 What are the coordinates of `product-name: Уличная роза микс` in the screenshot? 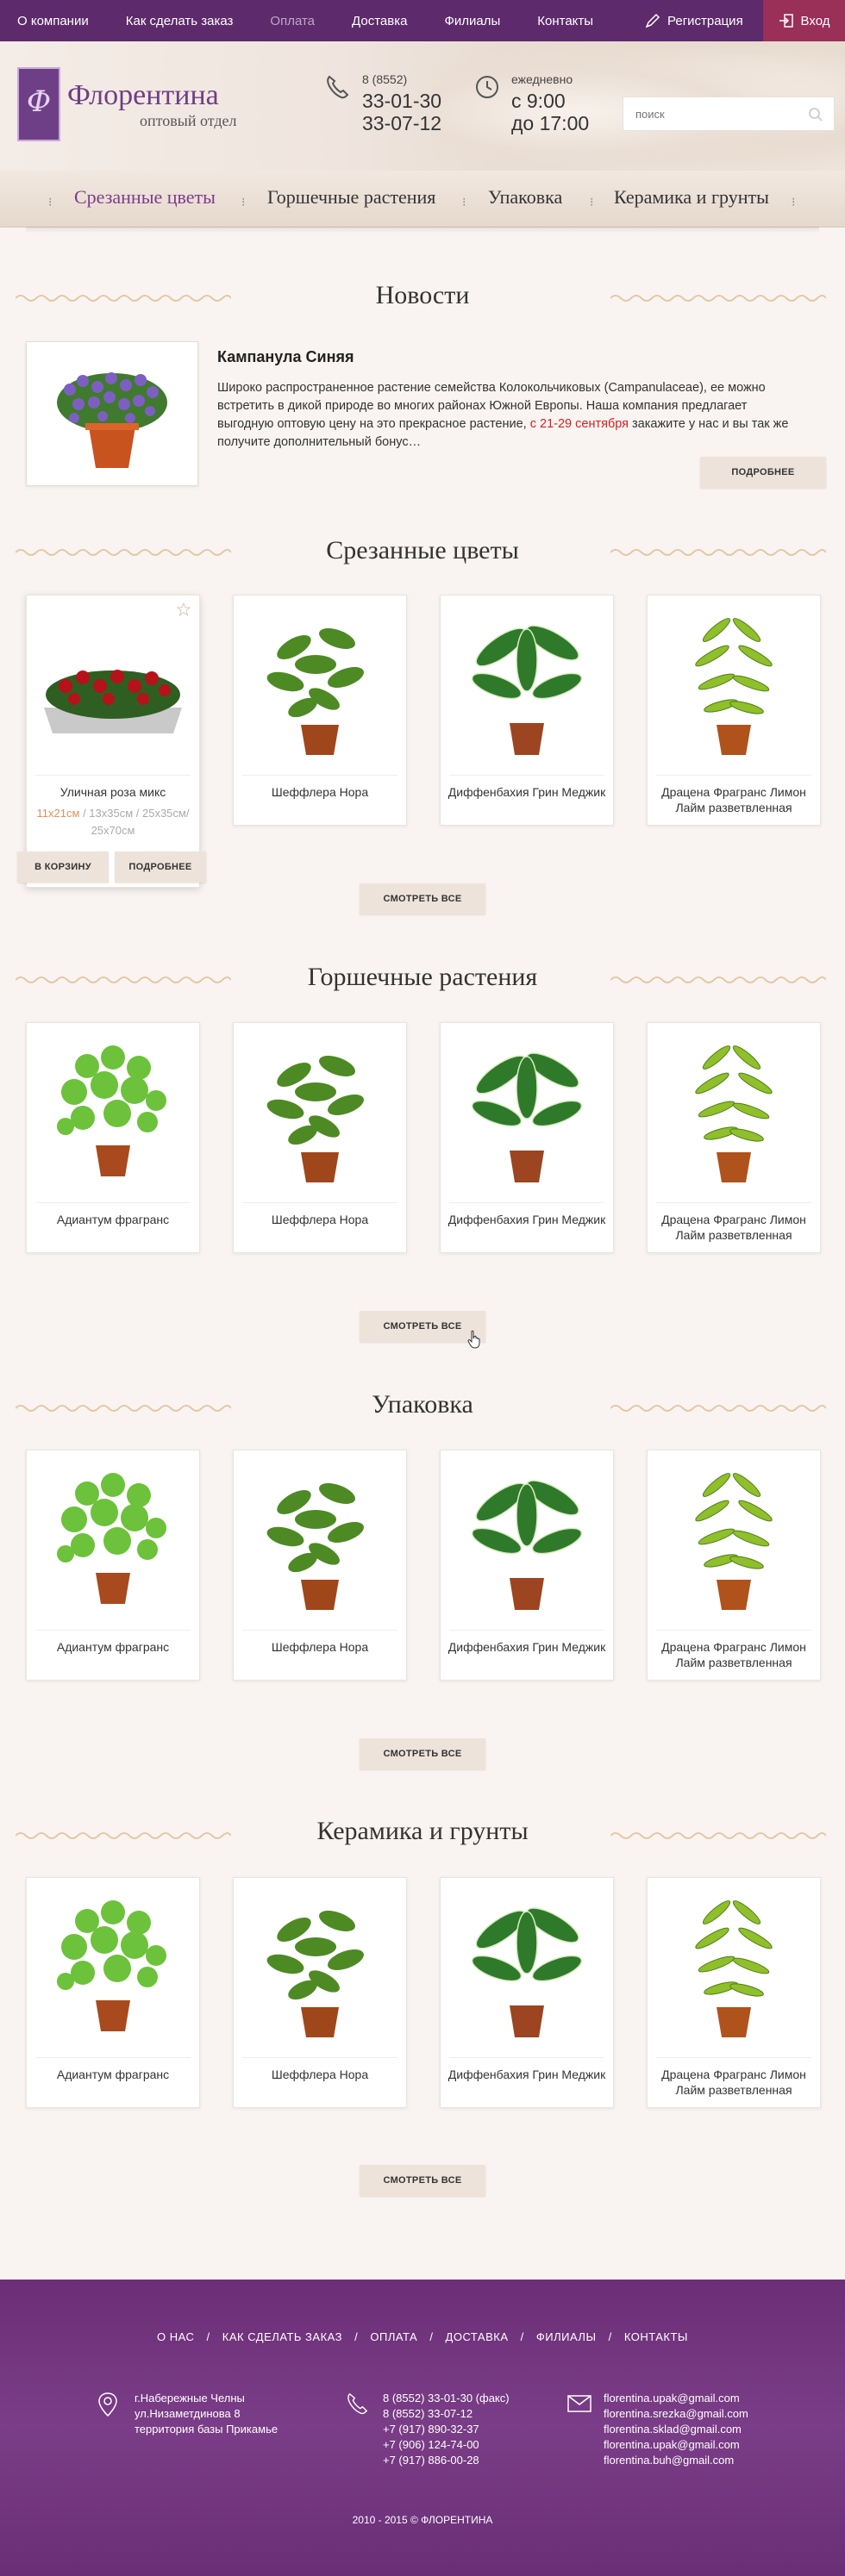 It's located at (113, 792).